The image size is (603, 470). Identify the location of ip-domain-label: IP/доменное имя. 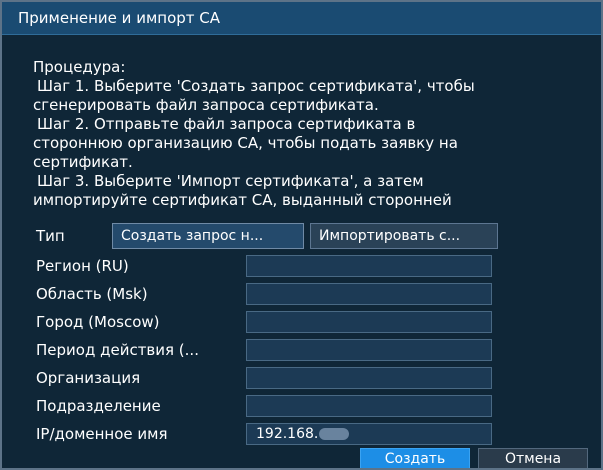
(102, 434).